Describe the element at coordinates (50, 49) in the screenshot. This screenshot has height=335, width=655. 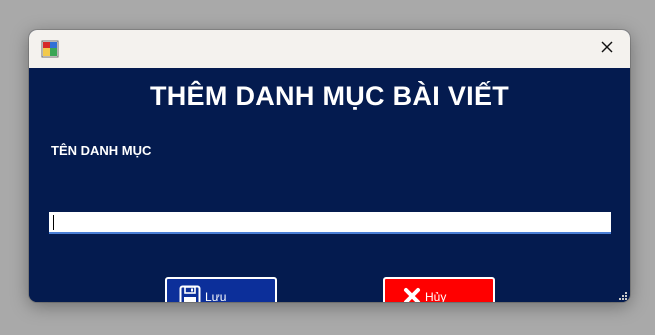
I see `form-icon` at that location.